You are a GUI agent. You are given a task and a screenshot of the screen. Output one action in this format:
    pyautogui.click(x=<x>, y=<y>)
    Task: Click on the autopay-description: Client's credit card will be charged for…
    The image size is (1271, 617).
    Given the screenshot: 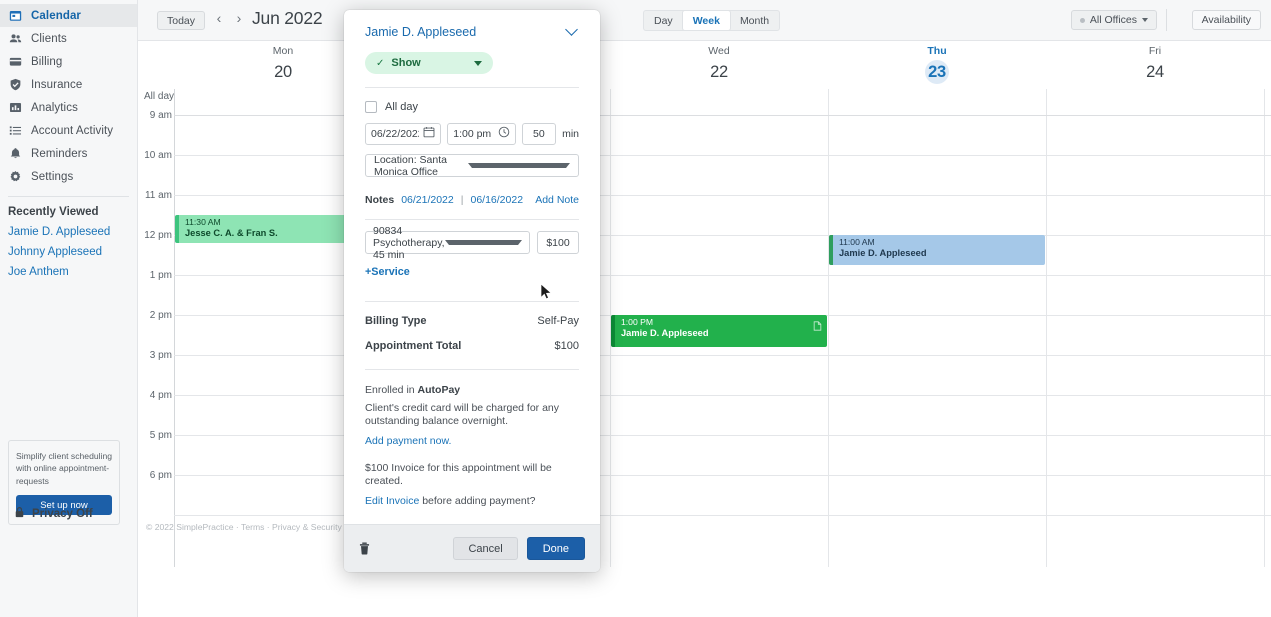 What is the action you would take?
    pyautogui.click(x=462, y=415)
    